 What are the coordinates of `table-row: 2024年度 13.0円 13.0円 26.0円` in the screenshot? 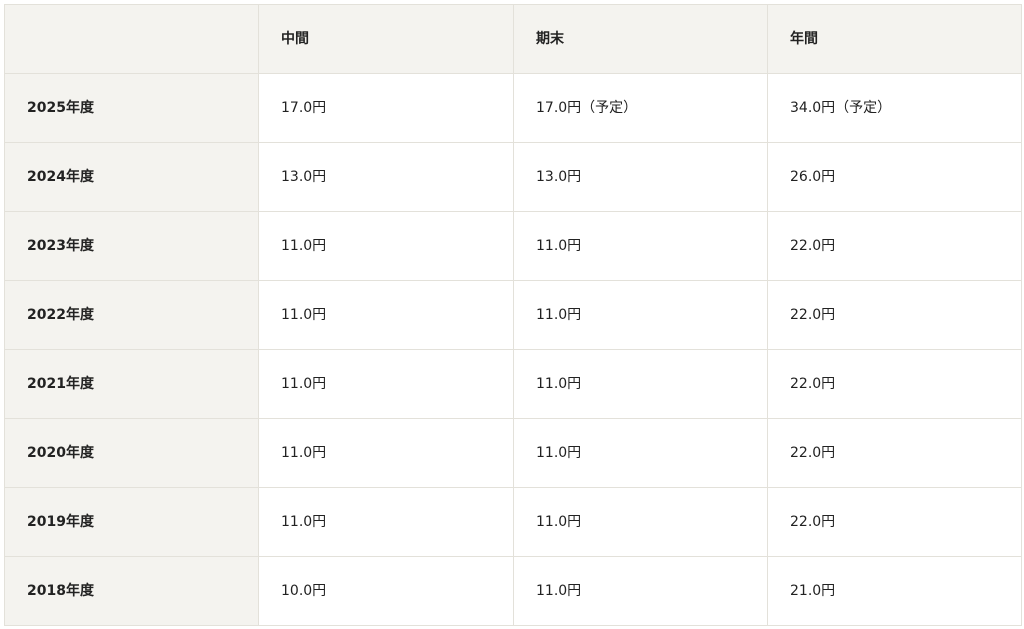 It's located at (513, 177).